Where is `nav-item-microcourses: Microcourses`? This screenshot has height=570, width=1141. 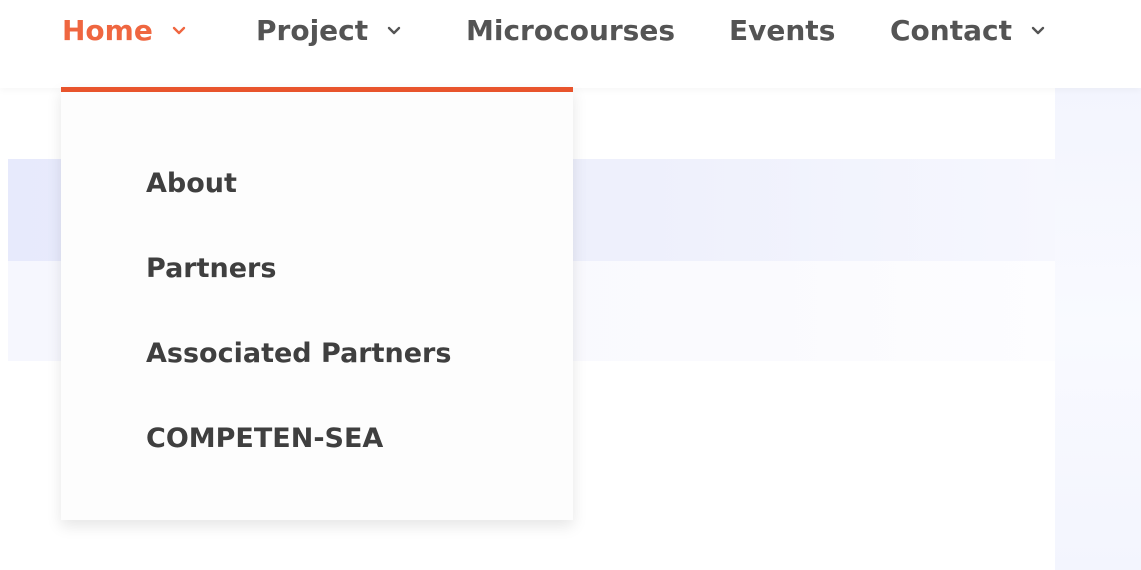
nav-item-microcourses: Microcourses is located at coordinates (570, 30).